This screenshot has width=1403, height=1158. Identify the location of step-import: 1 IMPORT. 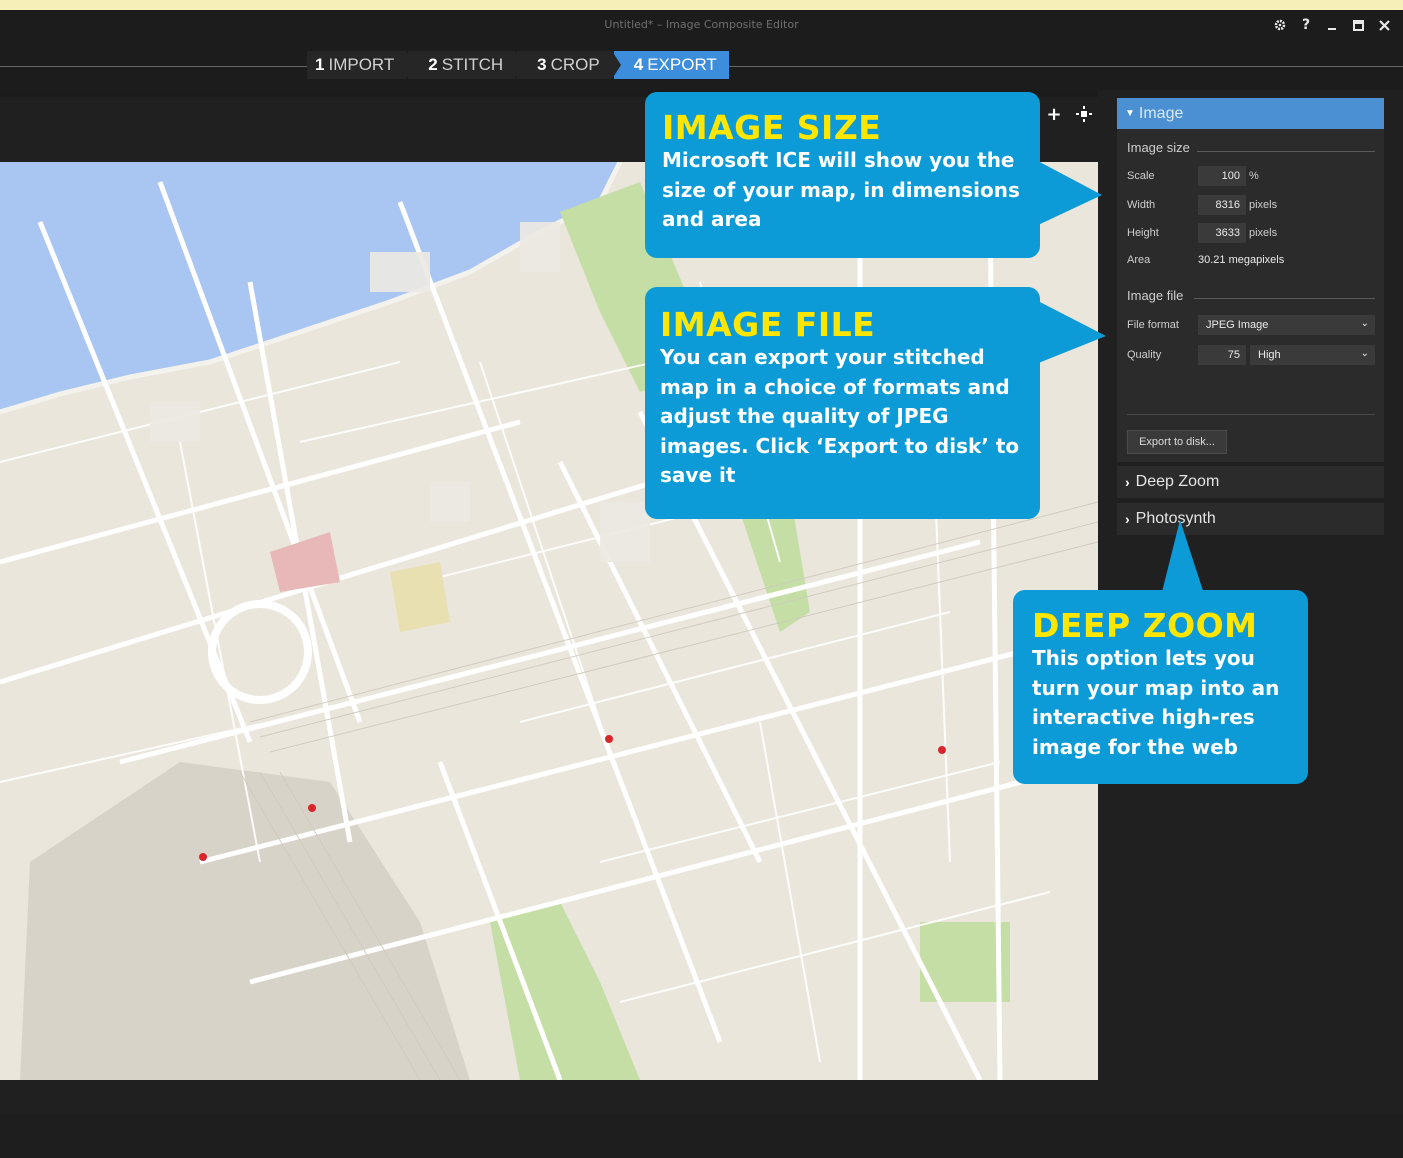
(361, 65).